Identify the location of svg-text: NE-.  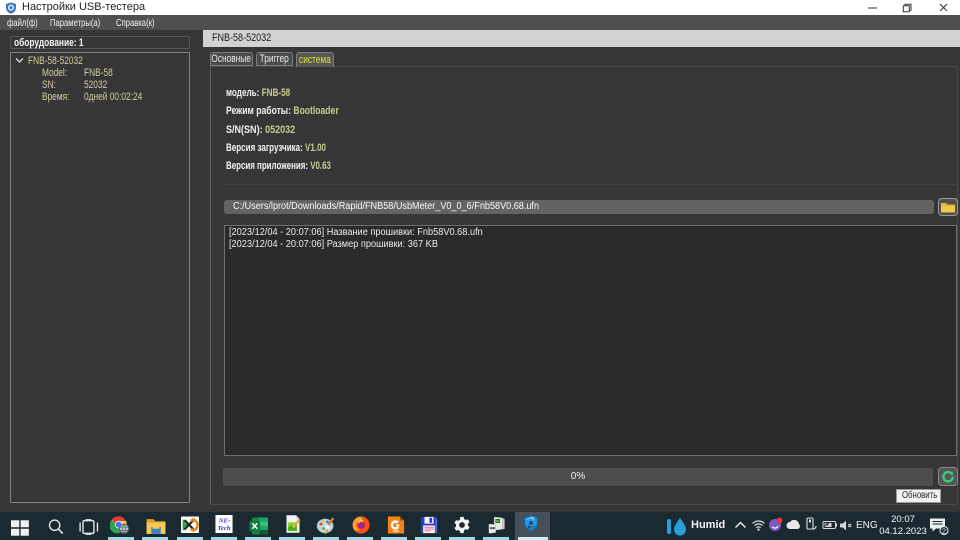
(224, 521).